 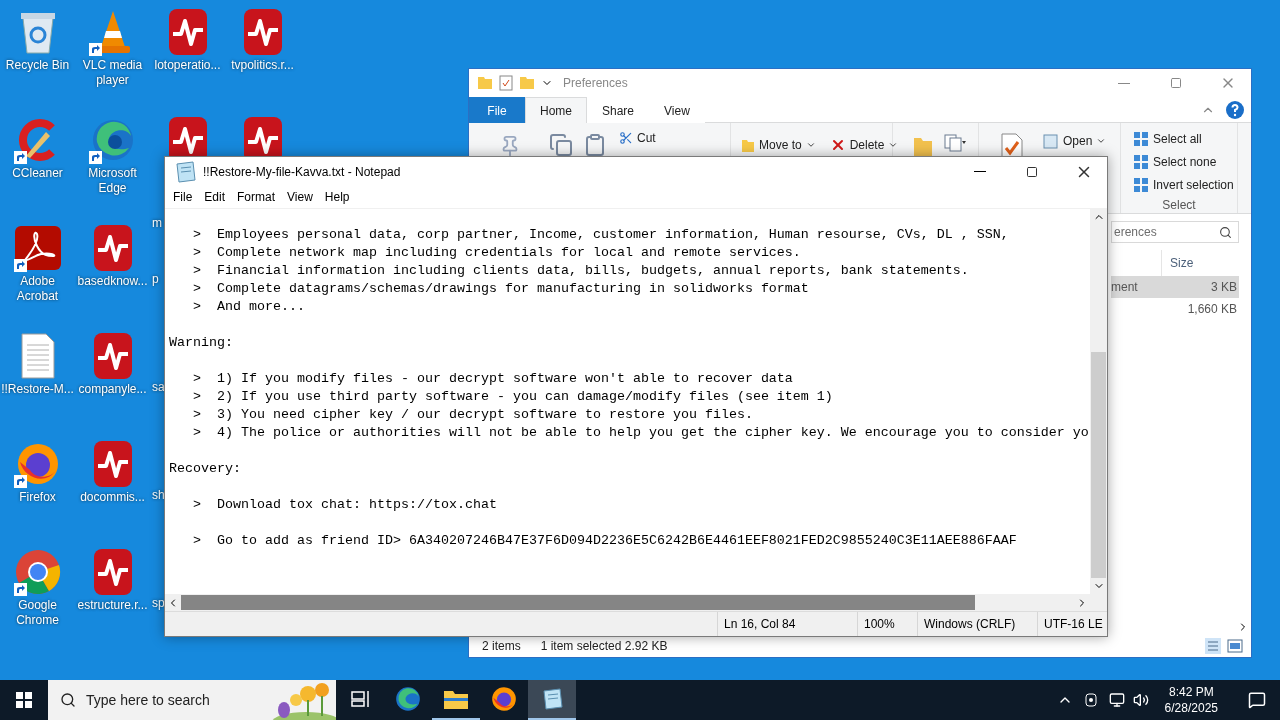 What do you see at coordinates (37, 65) in the screenshot?
I see `desktop-icon-label: Recycle Bin` at bounding box center [37, 65].